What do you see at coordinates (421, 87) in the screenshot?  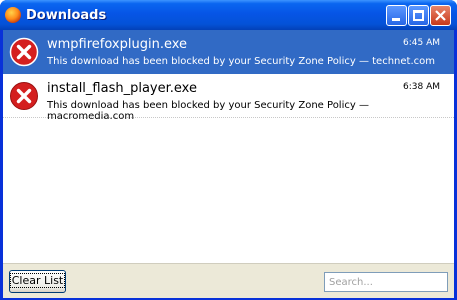 I see `download-time: 6:38 AM` at bounding box center [421, 87].